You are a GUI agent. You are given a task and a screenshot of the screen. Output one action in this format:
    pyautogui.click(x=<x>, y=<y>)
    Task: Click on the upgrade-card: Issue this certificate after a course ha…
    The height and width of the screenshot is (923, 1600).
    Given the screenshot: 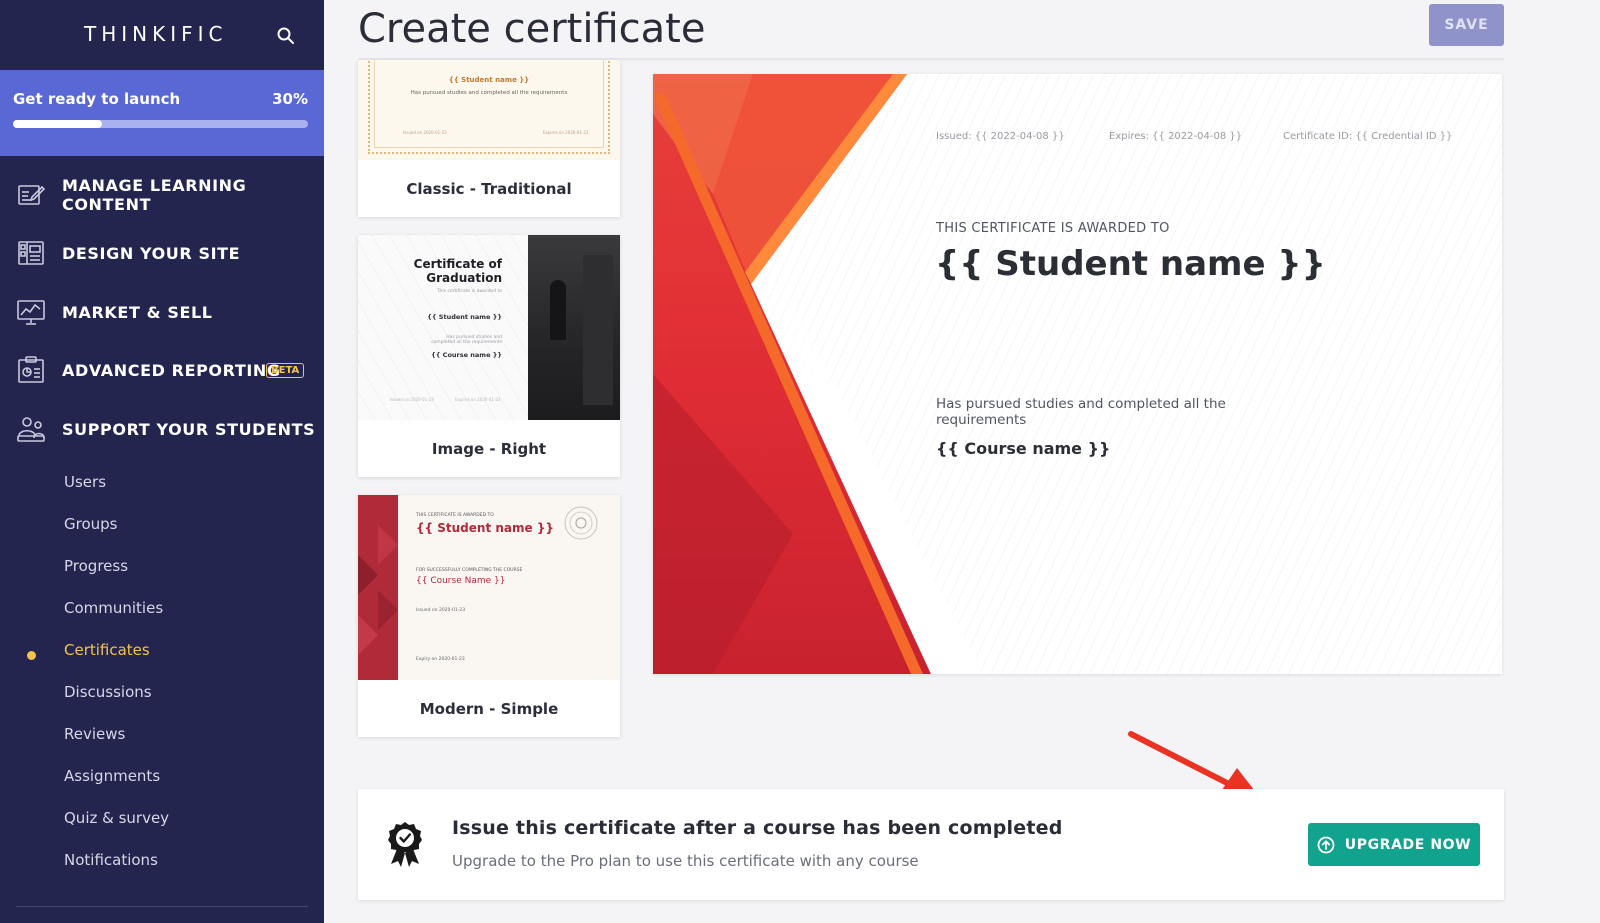 What is the action you would take?
    pyautogui.click(x=931, y=844)
    